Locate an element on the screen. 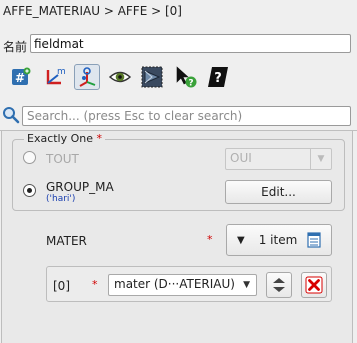 The image size is (357, 343). add-parameter-button: # is located at coordinates (21, 77).